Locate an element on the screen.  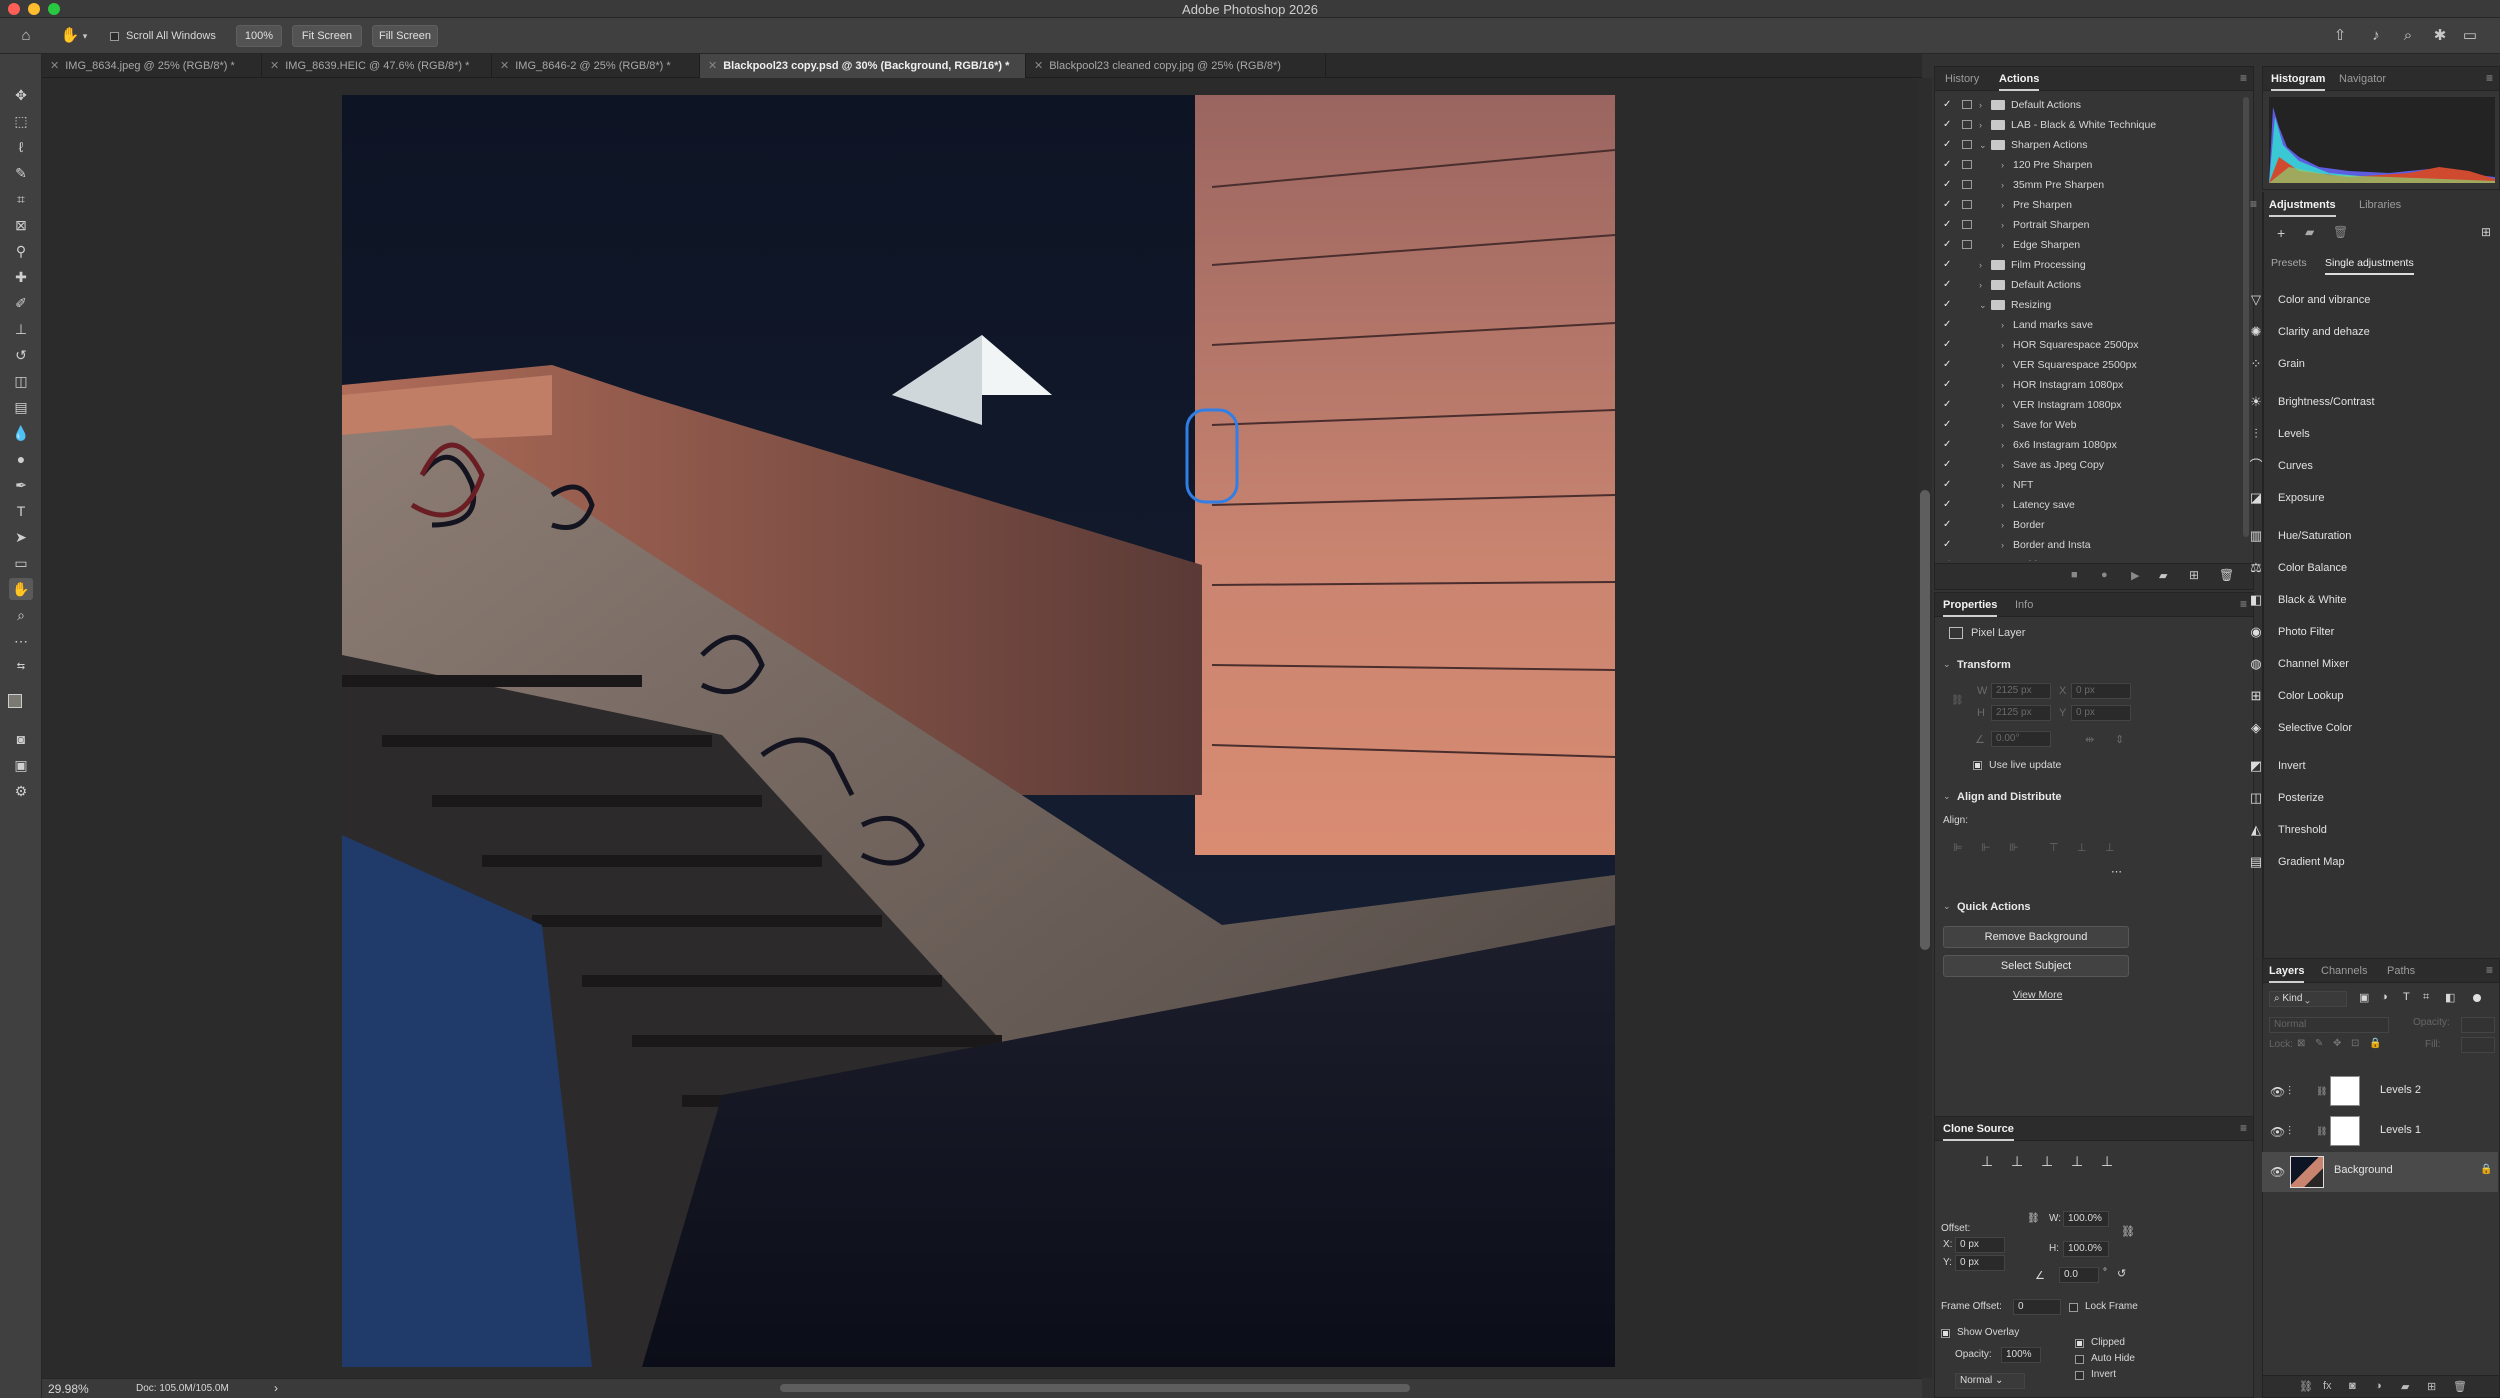
more-options-icon: ⋯ is located at coordinates (2116, 871).